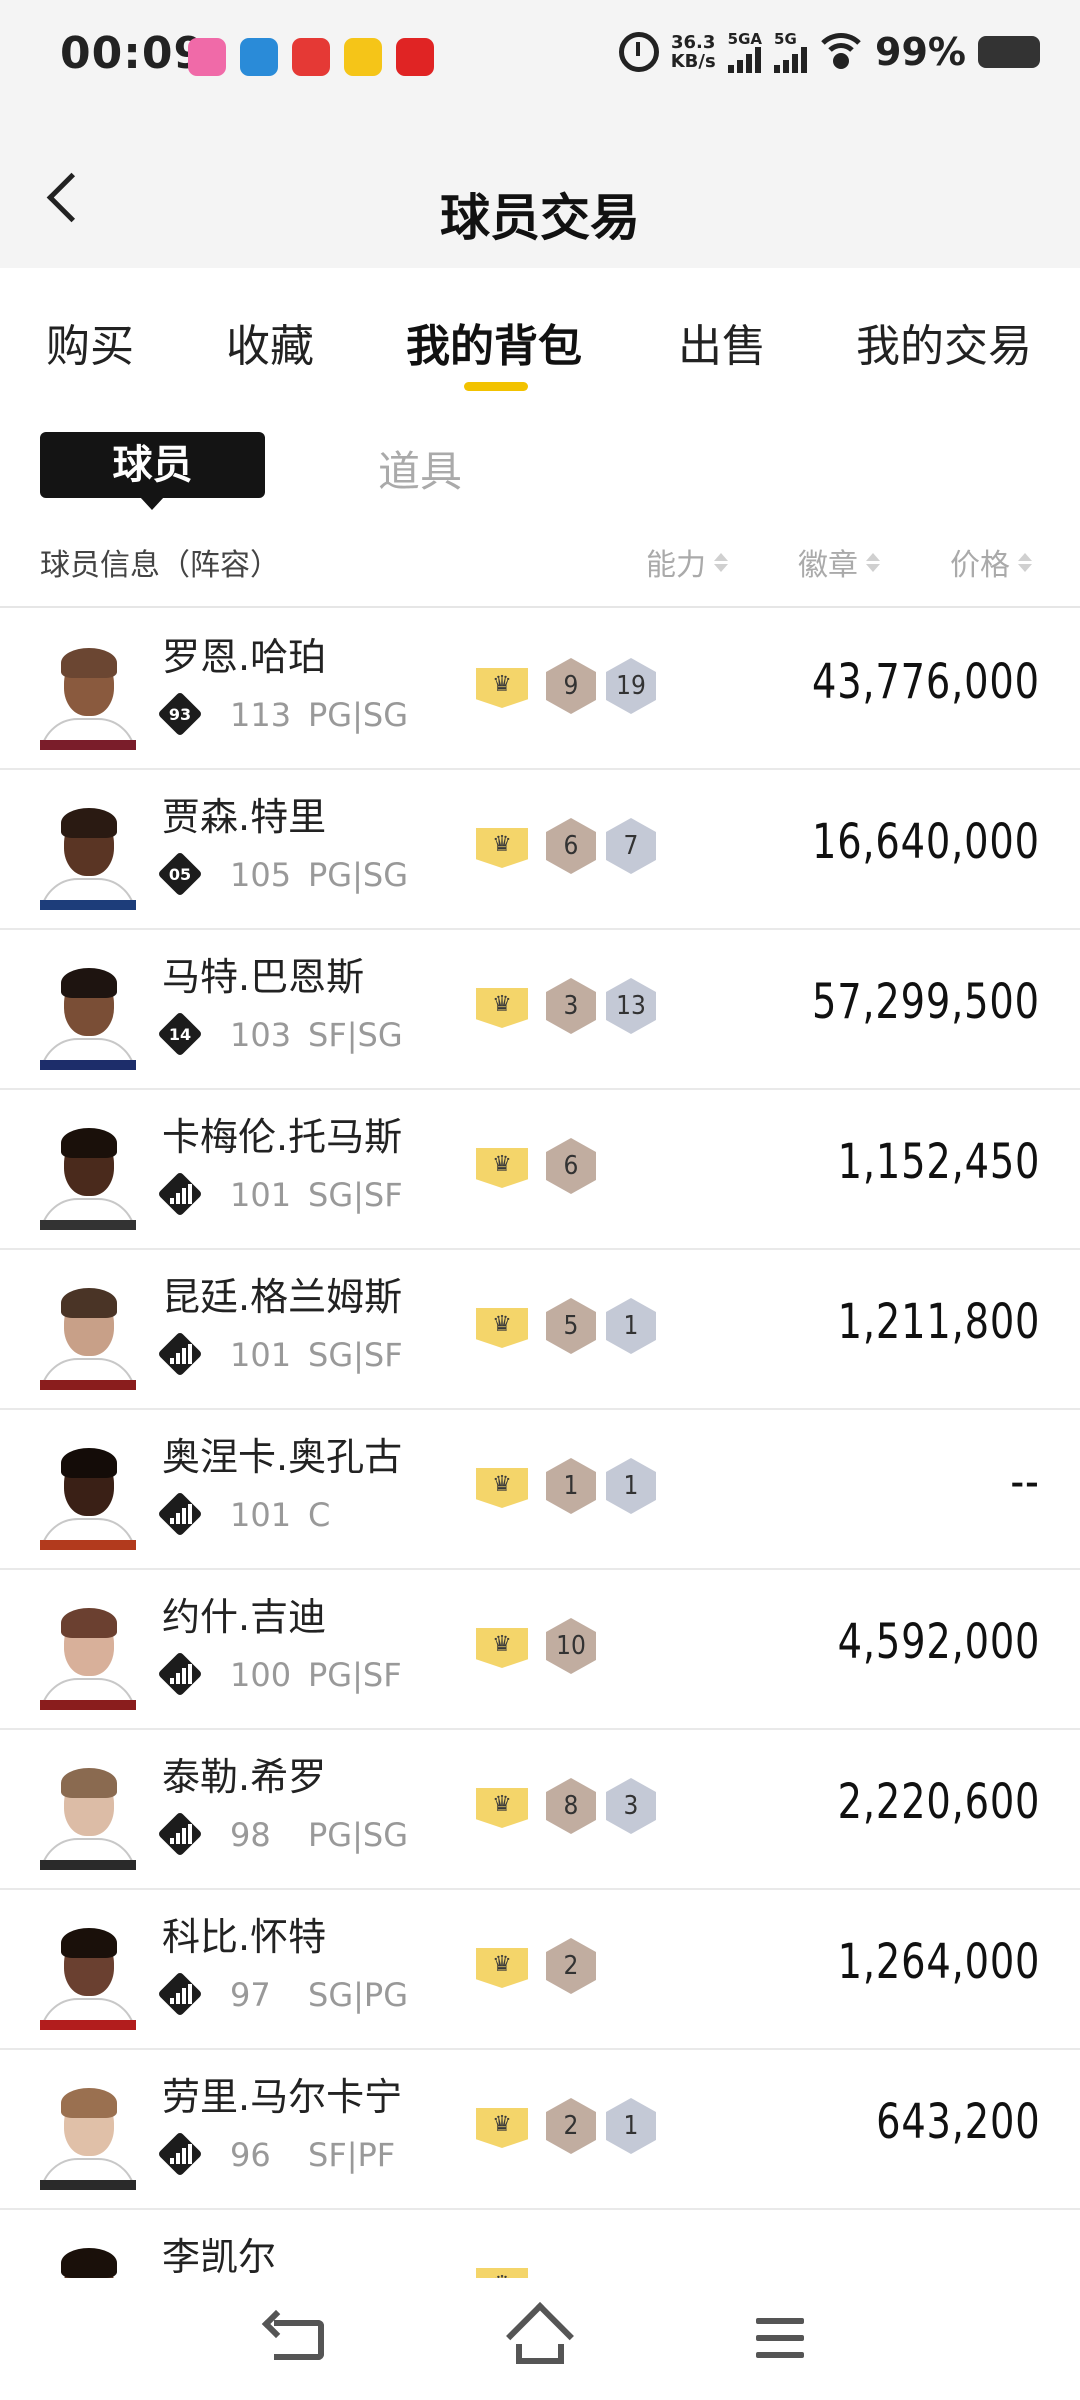  I want to click on nav-menu-icon, so click(780, 2338).